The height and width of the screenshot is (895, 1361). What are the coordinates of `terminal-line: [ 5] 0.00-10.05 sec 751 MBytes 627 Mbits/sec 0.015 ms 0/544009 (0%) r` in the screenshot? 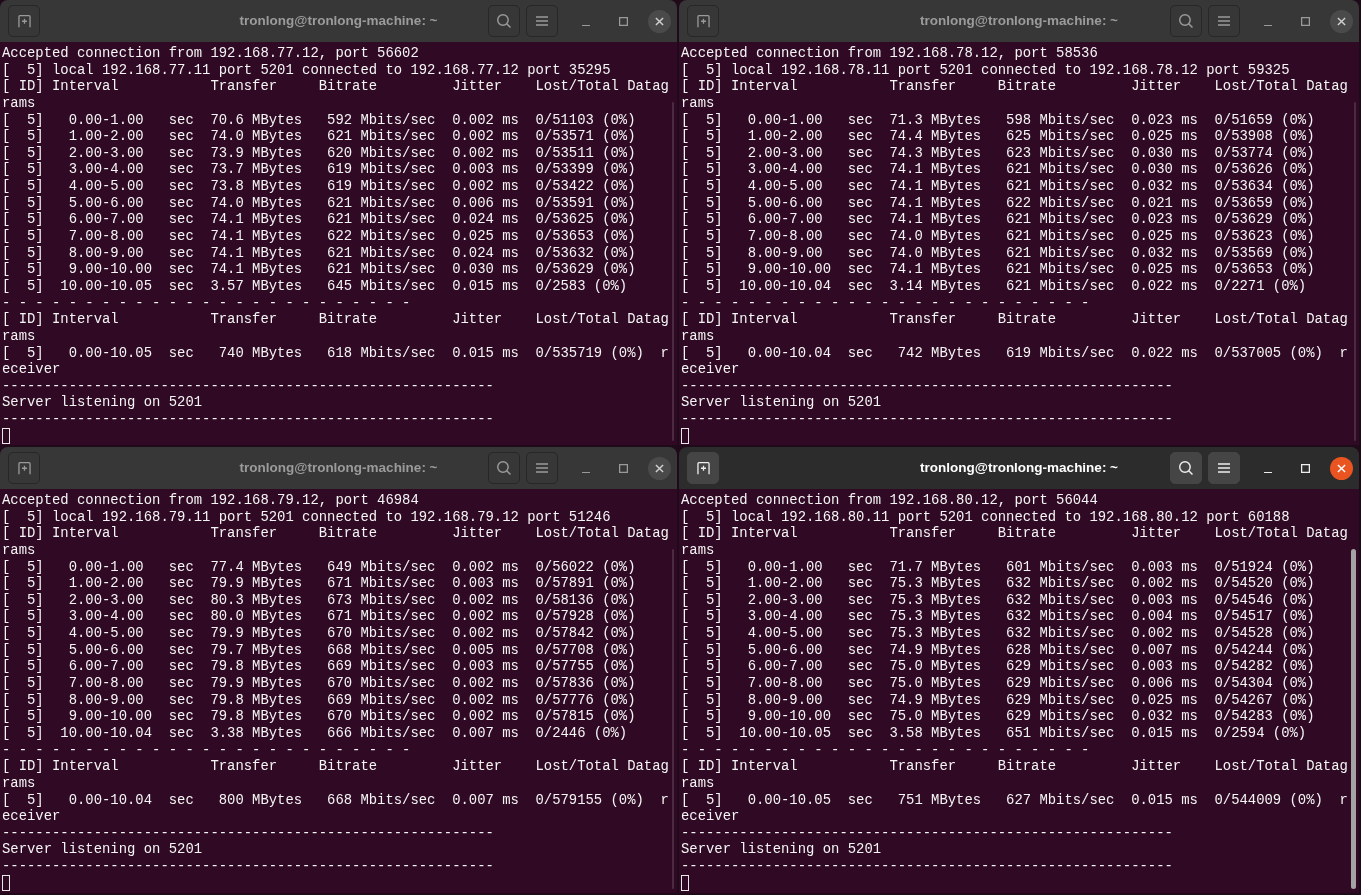 It's located at (1014, 800).